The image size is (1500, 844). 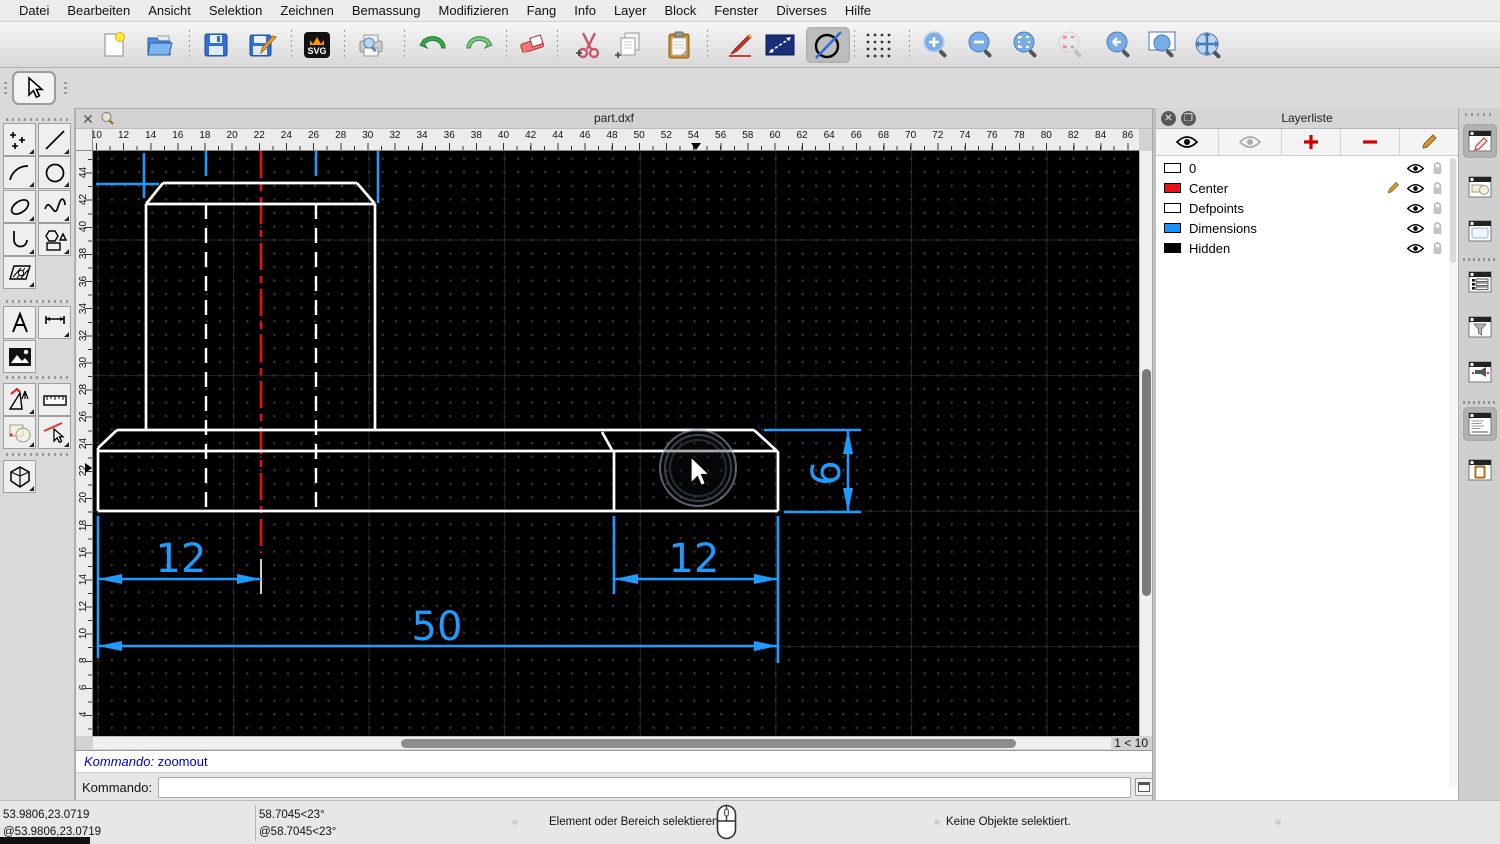 What do you see at coordinates (317, 45) in the screenshot?
I see `export-svg-icon: SVG` at bounding box center [317, 45].